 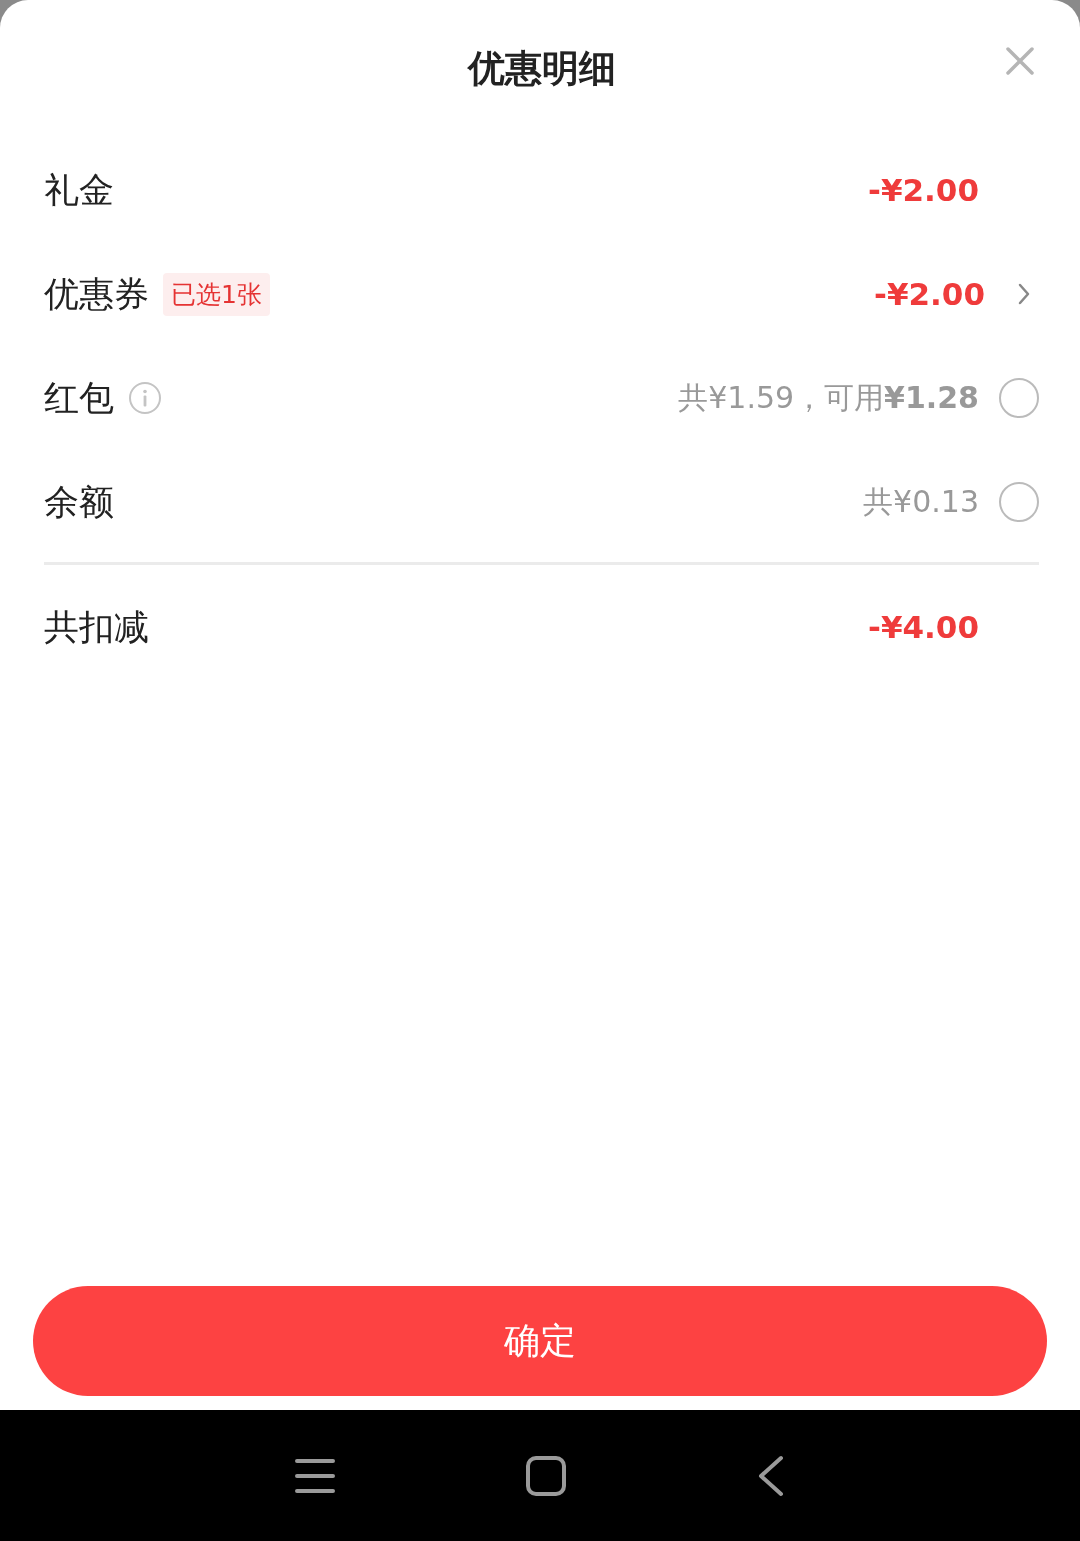 I want to click on row-label: 礼金, so click(x=79, y=190).